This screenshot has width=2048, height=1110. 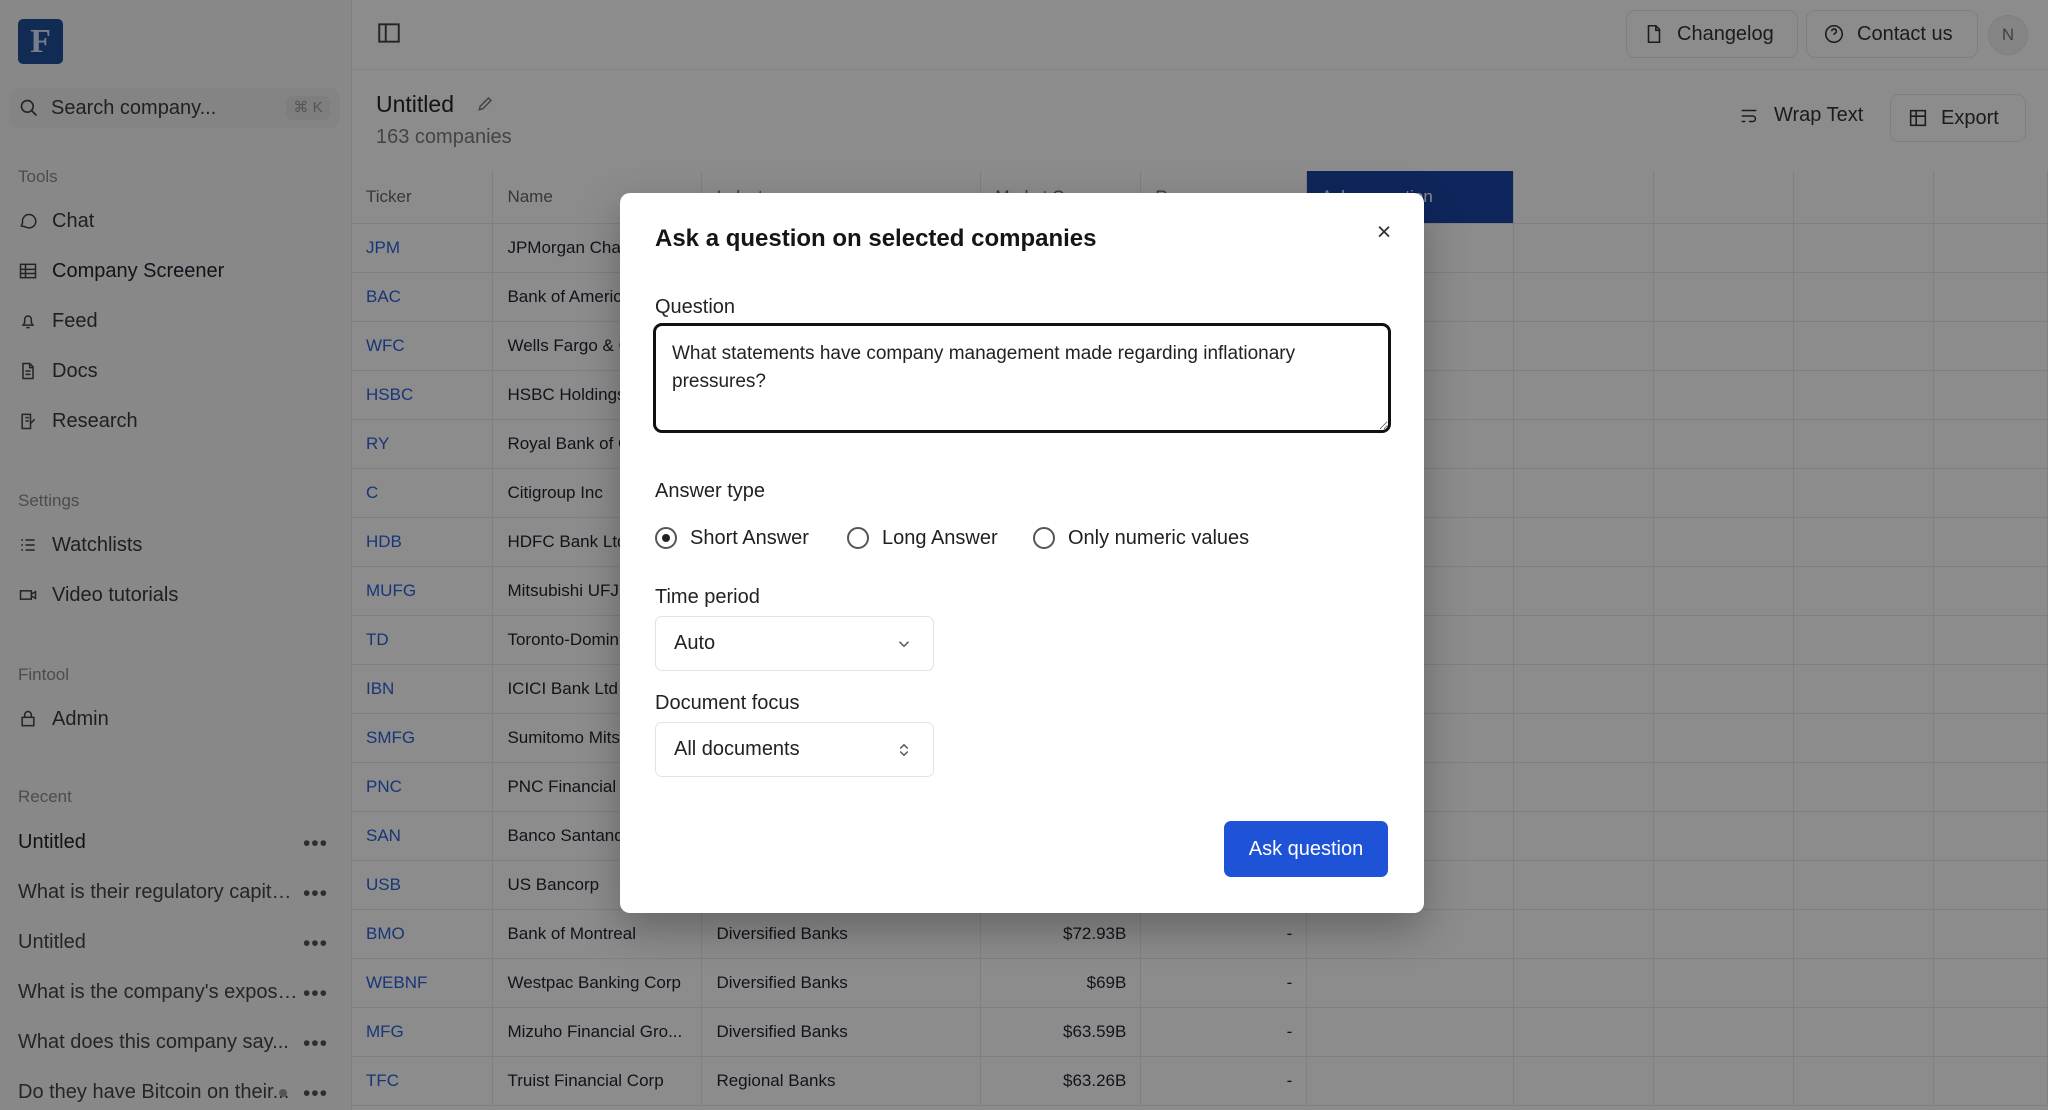 I want to click on document-focus-label: Document focus, so click(x=727, y=703).